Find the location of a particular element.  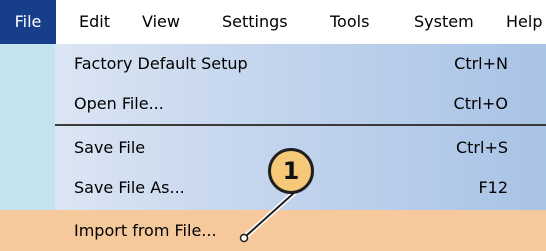

callout-step-number: 1 is located at coordinates (291, 171).